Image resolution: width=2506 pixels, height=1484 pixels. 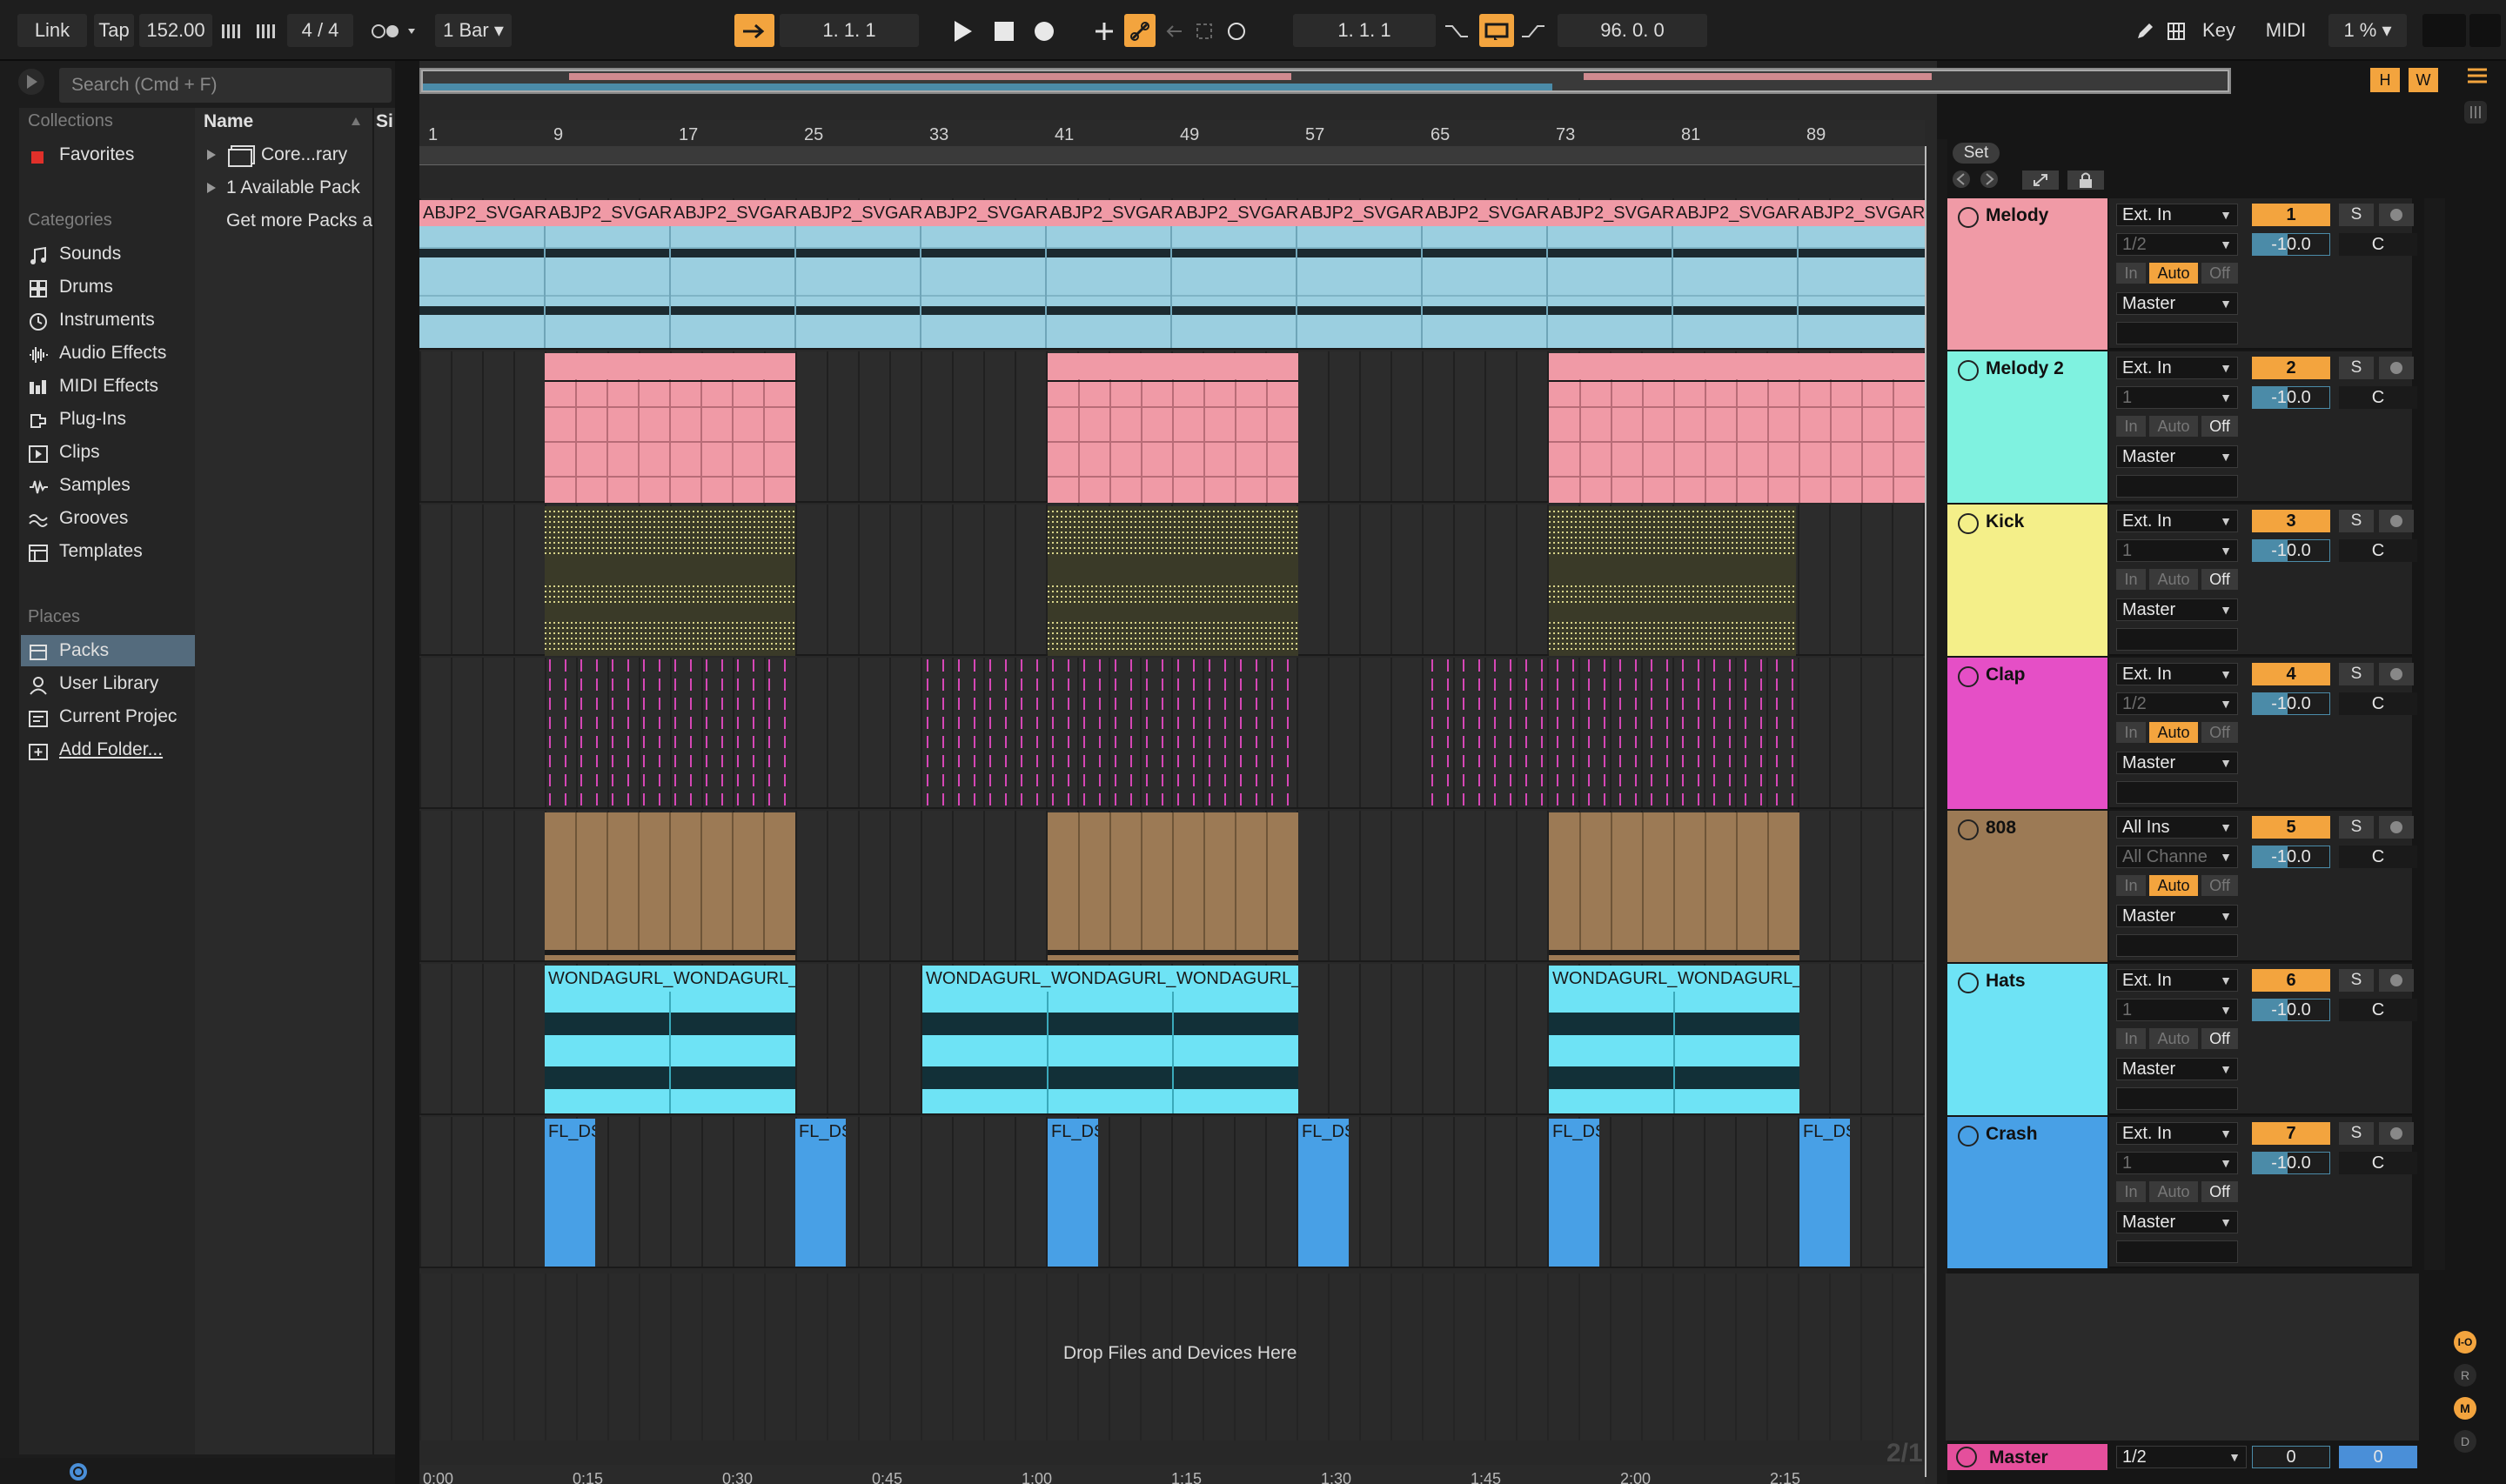 I want to click on arrangement-overview, so click(x=1325, y=81).